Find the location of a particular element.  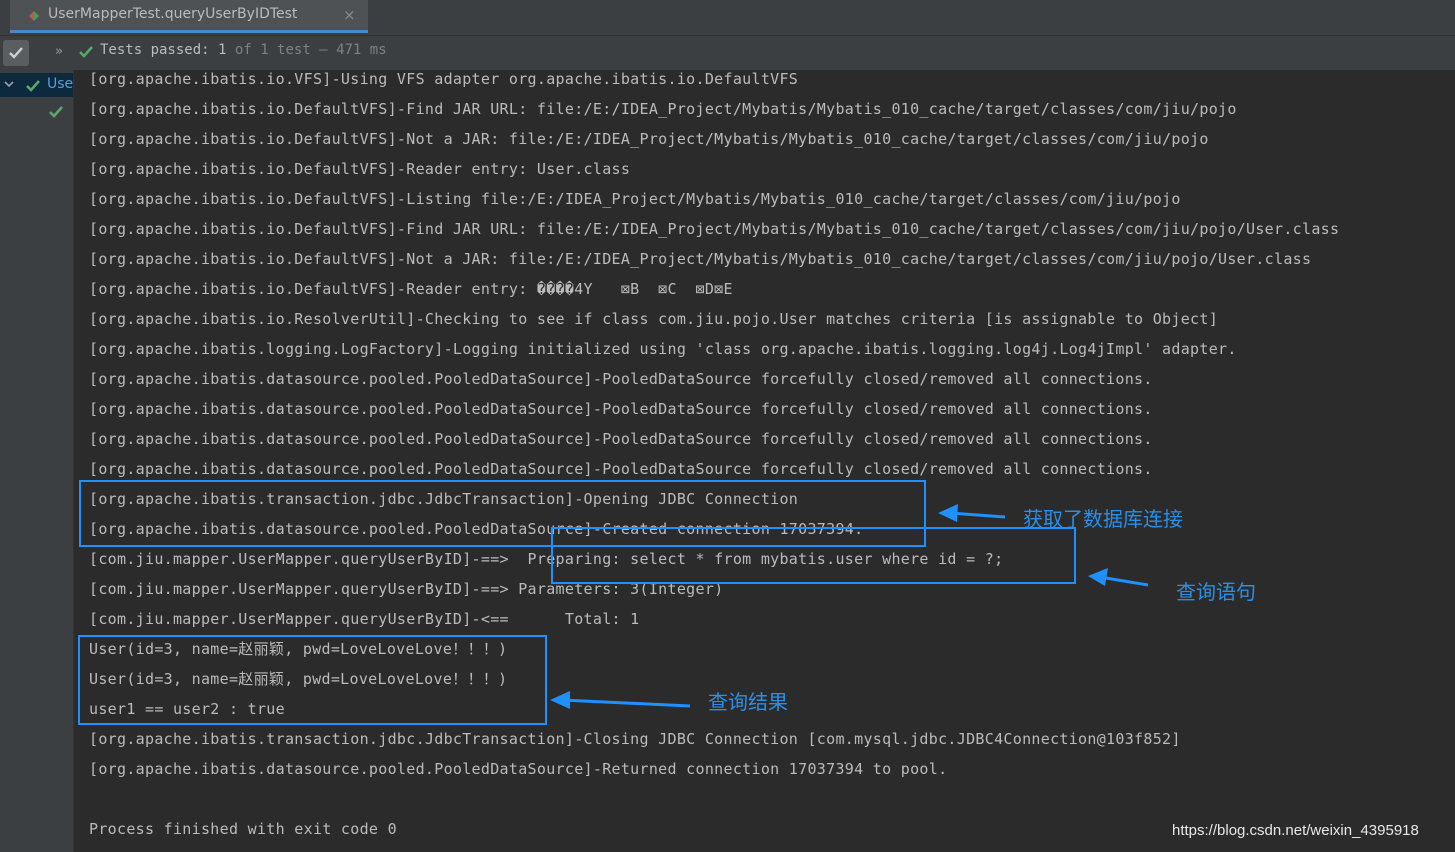

annotation-result: 查询结果 is located at coordinates (748, 702).